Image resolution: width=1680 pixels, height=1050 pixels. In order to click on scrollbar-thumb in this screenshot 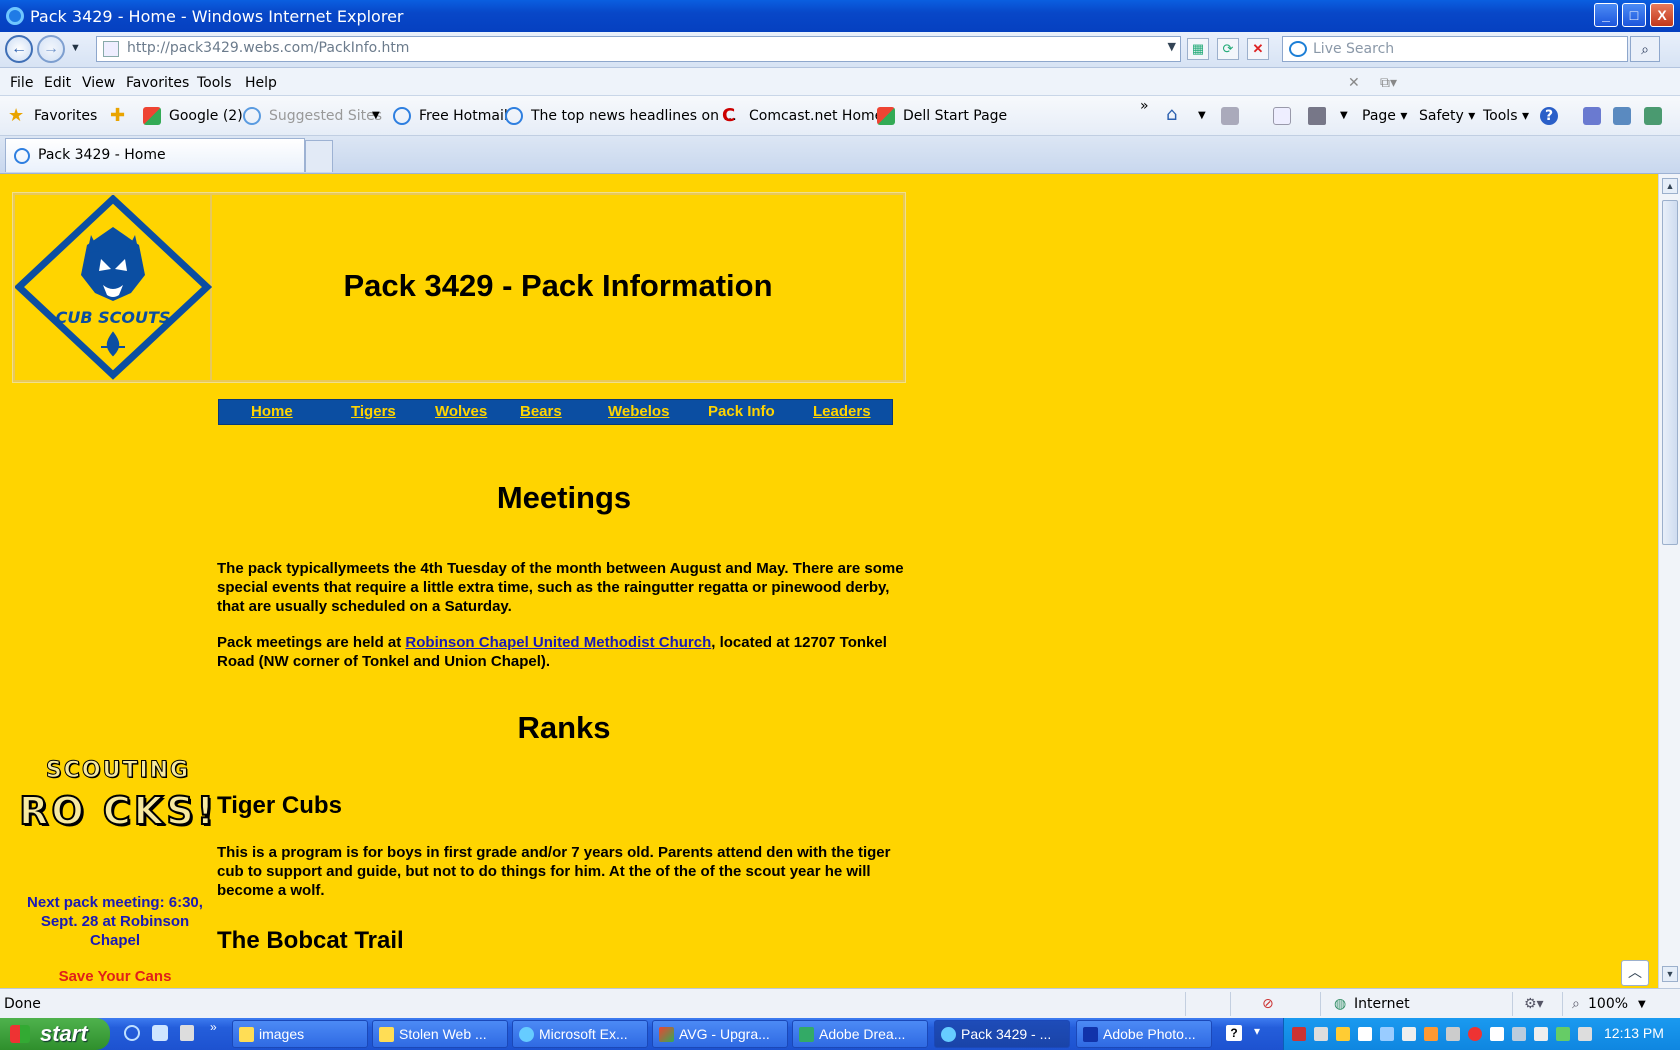, I will do `click(1670, 372)`.